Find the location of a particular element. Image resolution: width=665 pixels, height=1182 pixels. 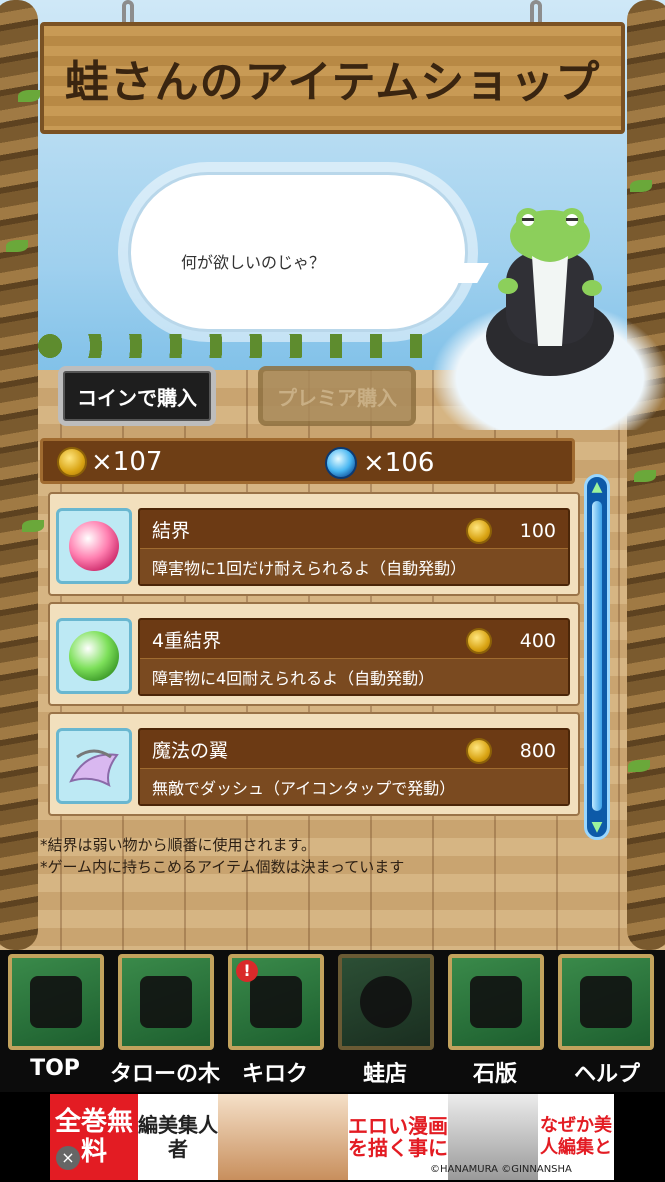

frog-shopkeeper is located at coordinates (550, 292).